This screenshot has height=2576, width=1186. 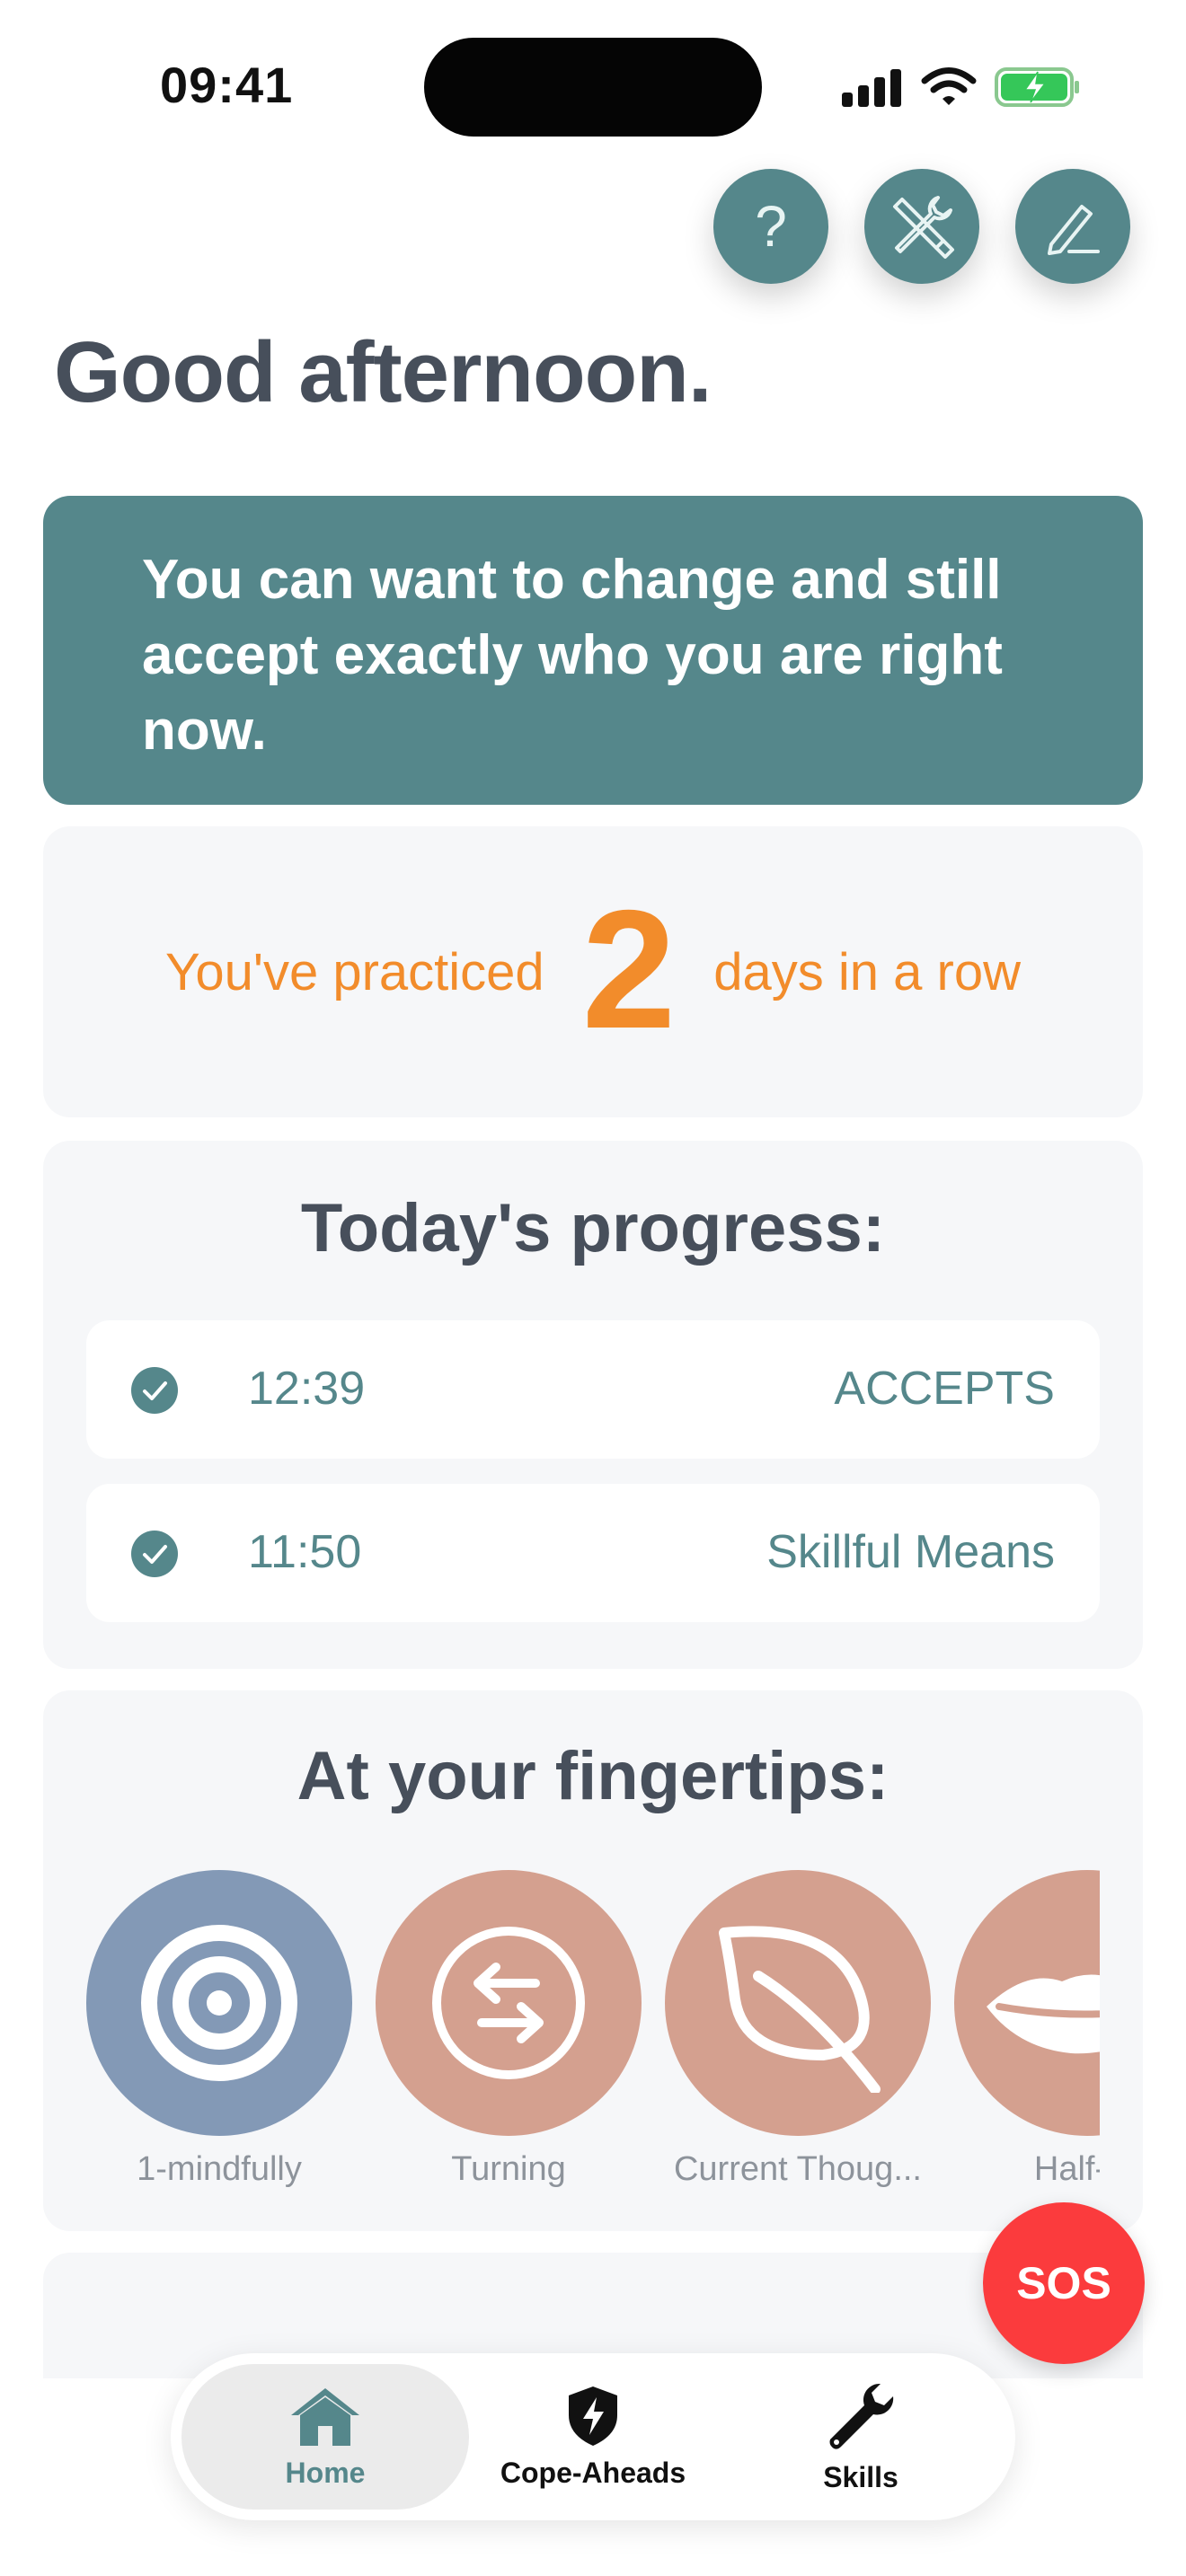 I want to click on cellular-signal-icon, so click(x=871, y=88).